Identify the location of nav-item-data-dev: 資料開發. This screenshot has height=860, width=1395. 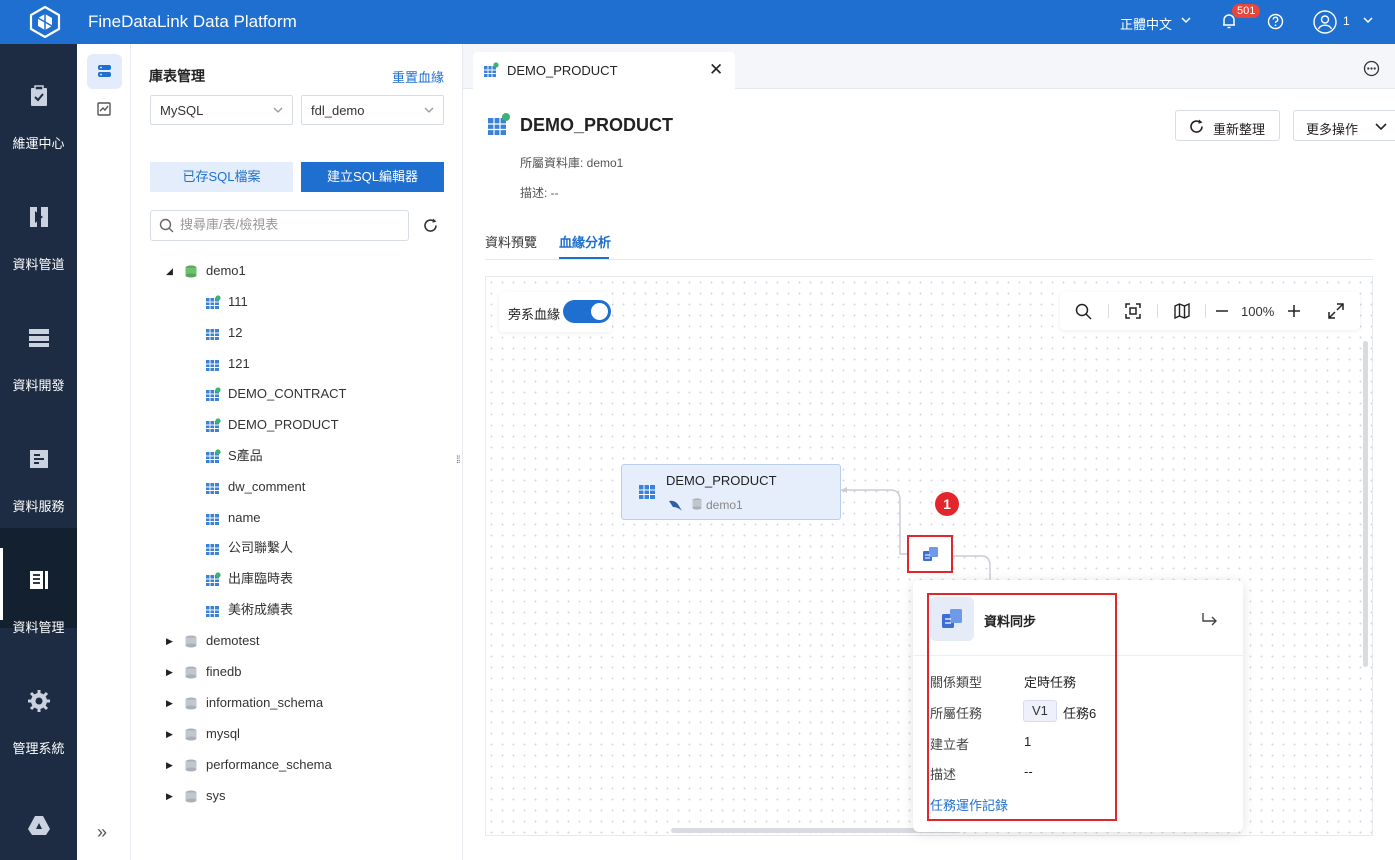
(38, 339).